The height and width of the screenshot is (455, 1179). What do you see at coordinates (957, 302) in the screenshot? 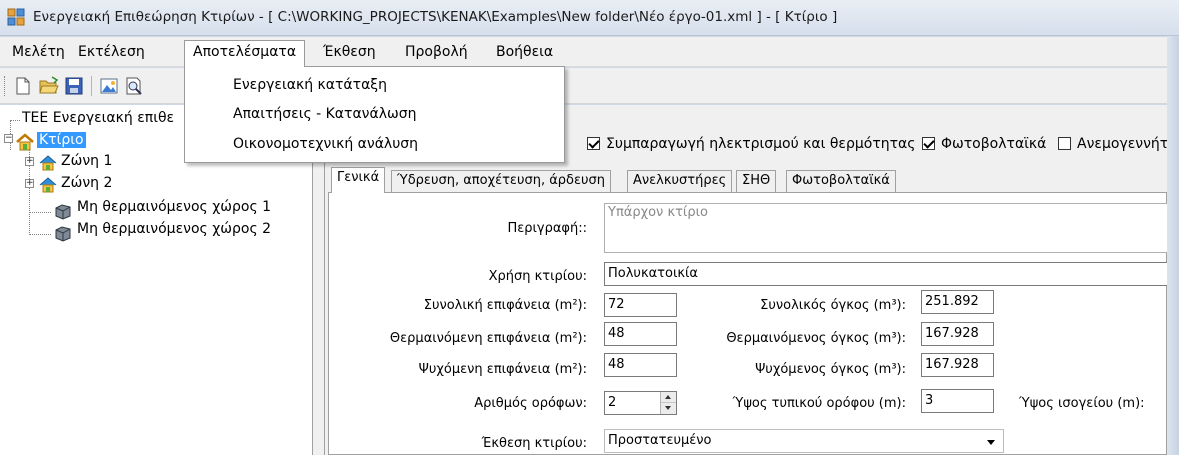
I see `total-volume-field: 251.892` at bounding box center [957, 302].